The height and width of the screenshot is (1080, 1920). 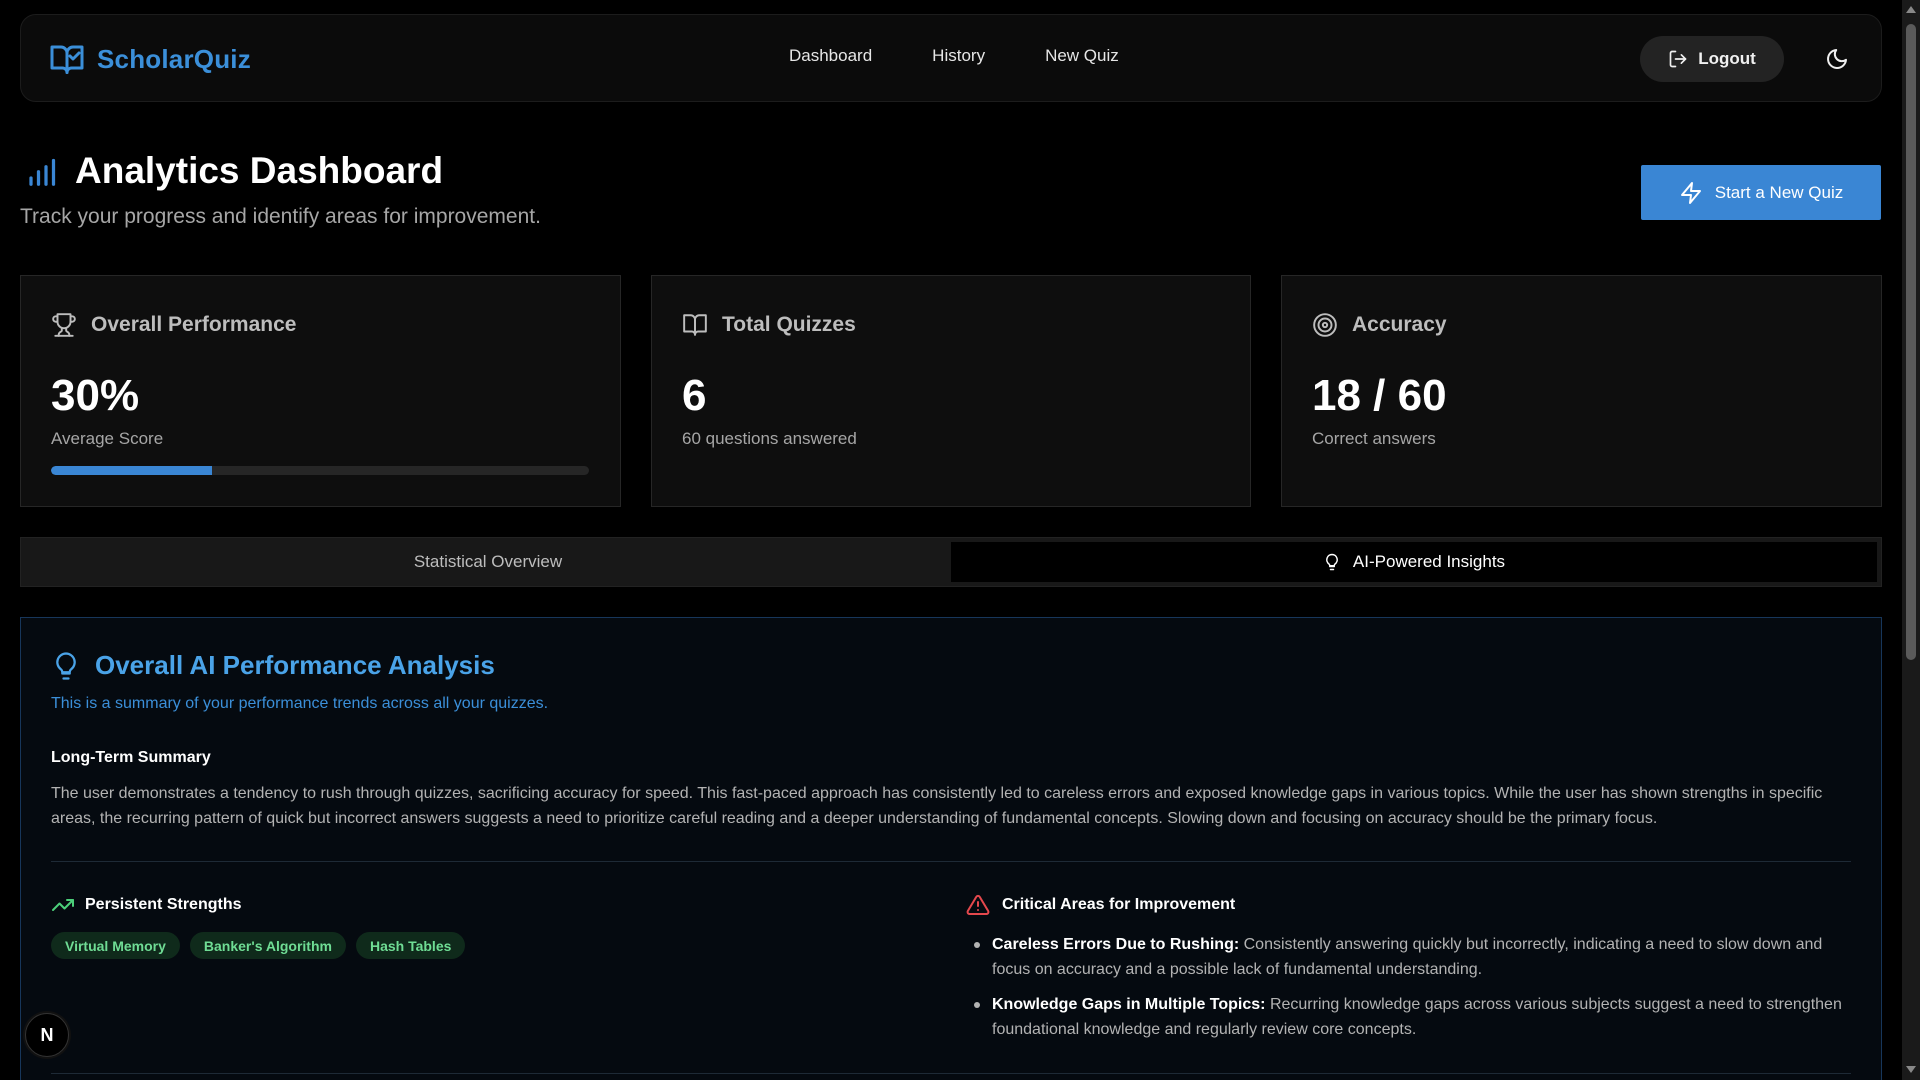 I want to click on scroll-up-arrow-icon, so click(x=1911, y=9).